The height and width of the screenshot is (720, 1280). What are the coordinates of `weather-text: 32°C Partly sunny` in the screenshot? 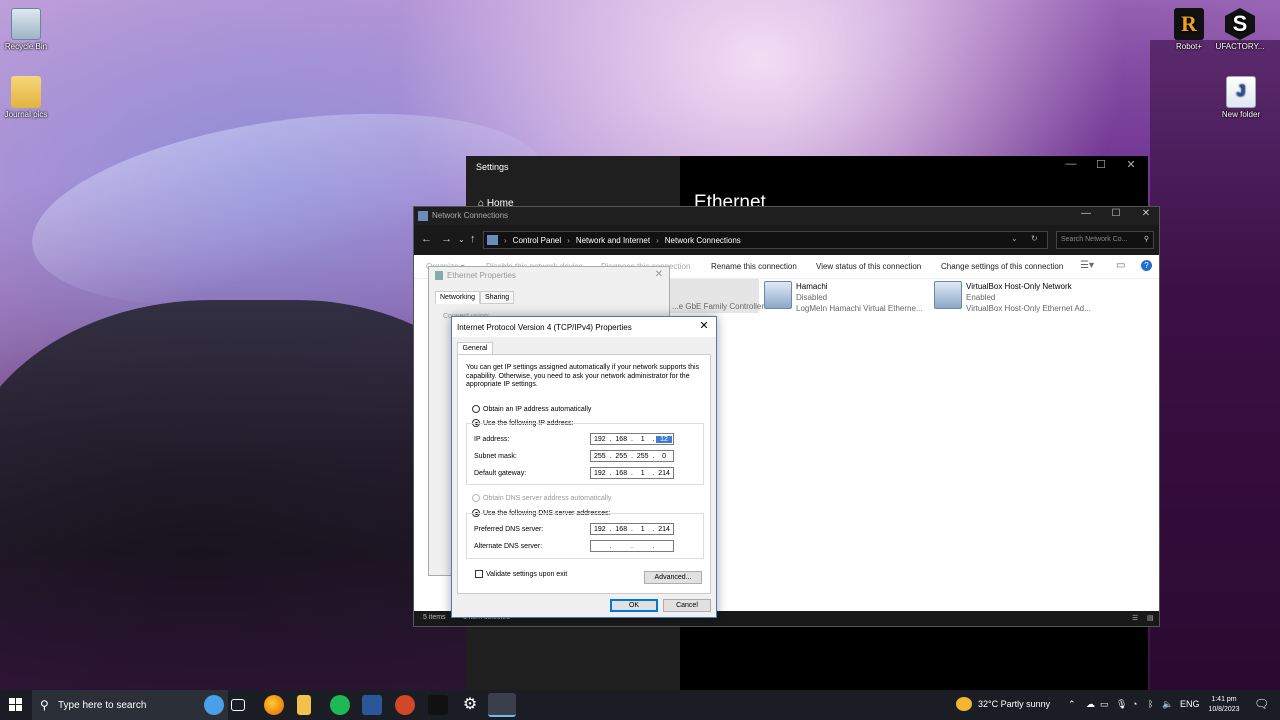 It's located at (1014, 704).